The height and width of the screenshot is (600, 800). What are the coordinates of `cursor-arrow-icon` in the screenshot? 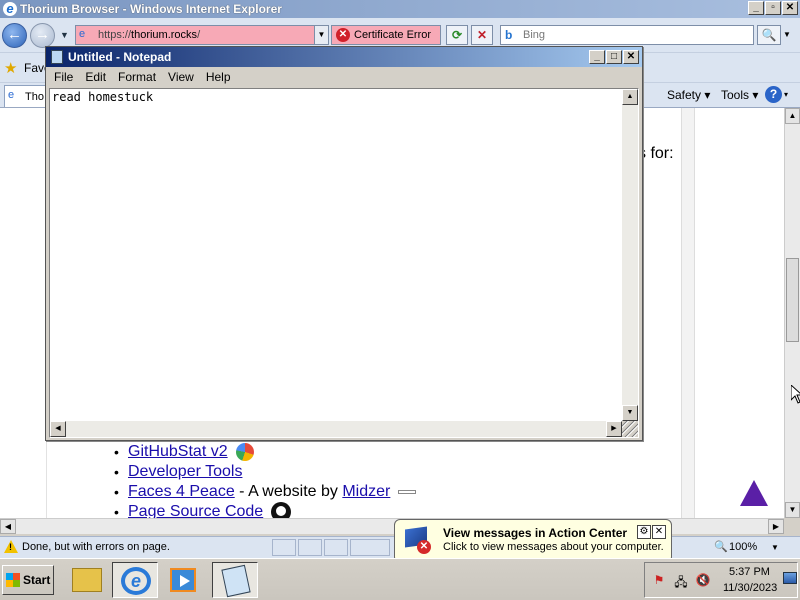 It's located at (795, 394).